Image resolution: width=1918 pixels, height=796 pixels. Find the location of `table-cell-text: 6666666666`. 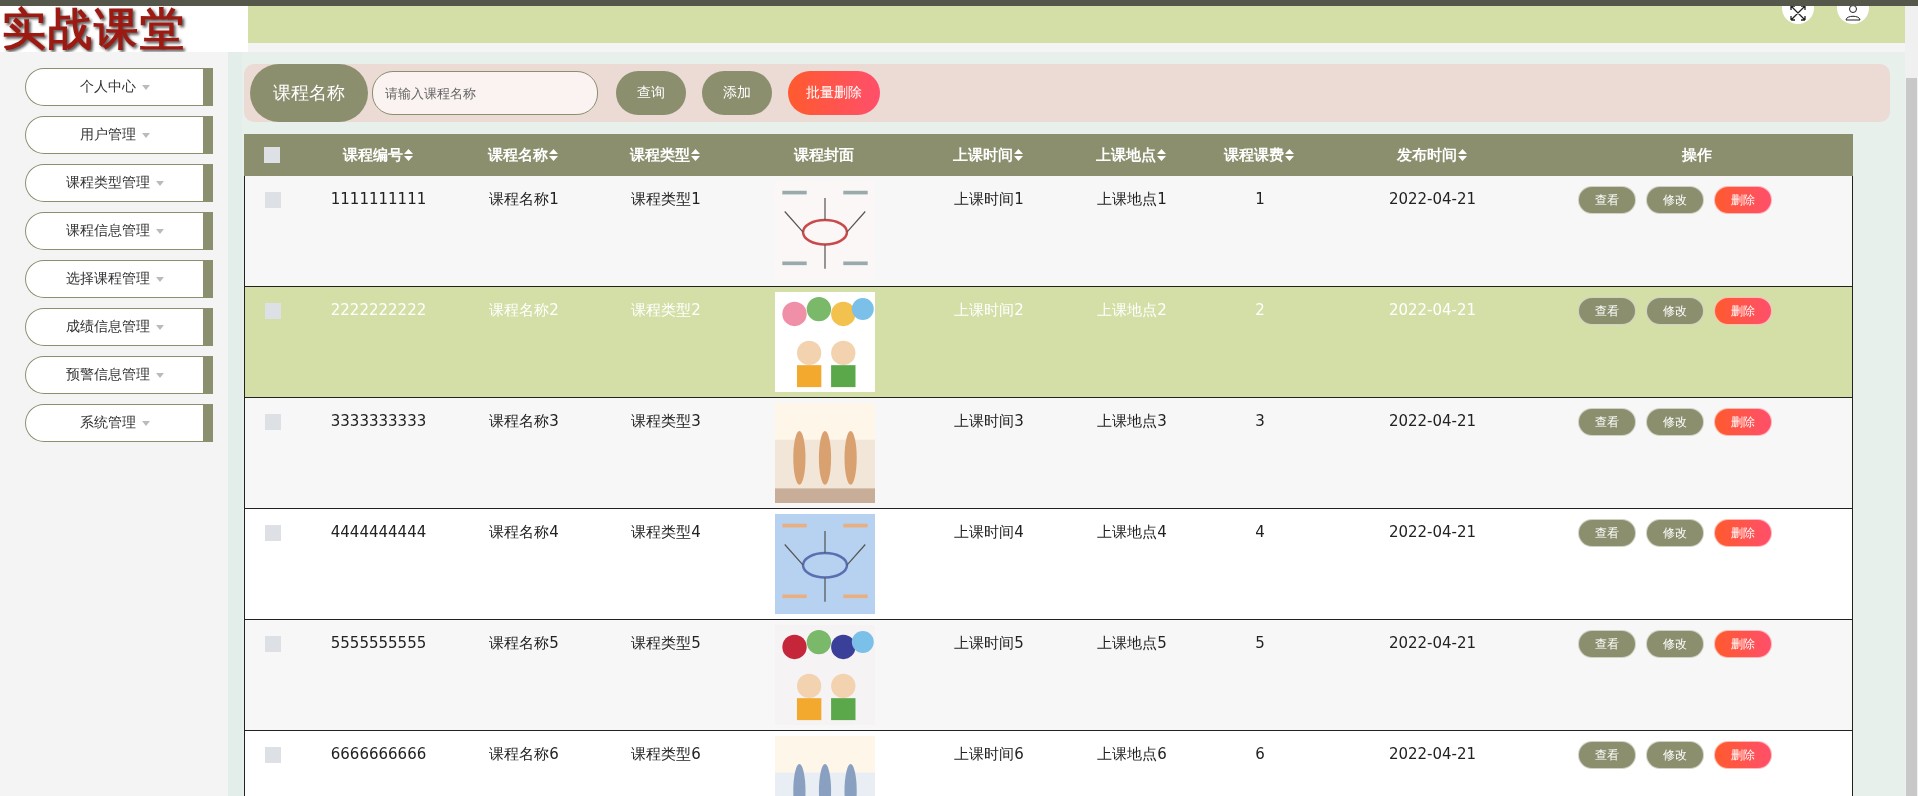

table-cell-text: 6666666666 is located at coordinates (378, 754).